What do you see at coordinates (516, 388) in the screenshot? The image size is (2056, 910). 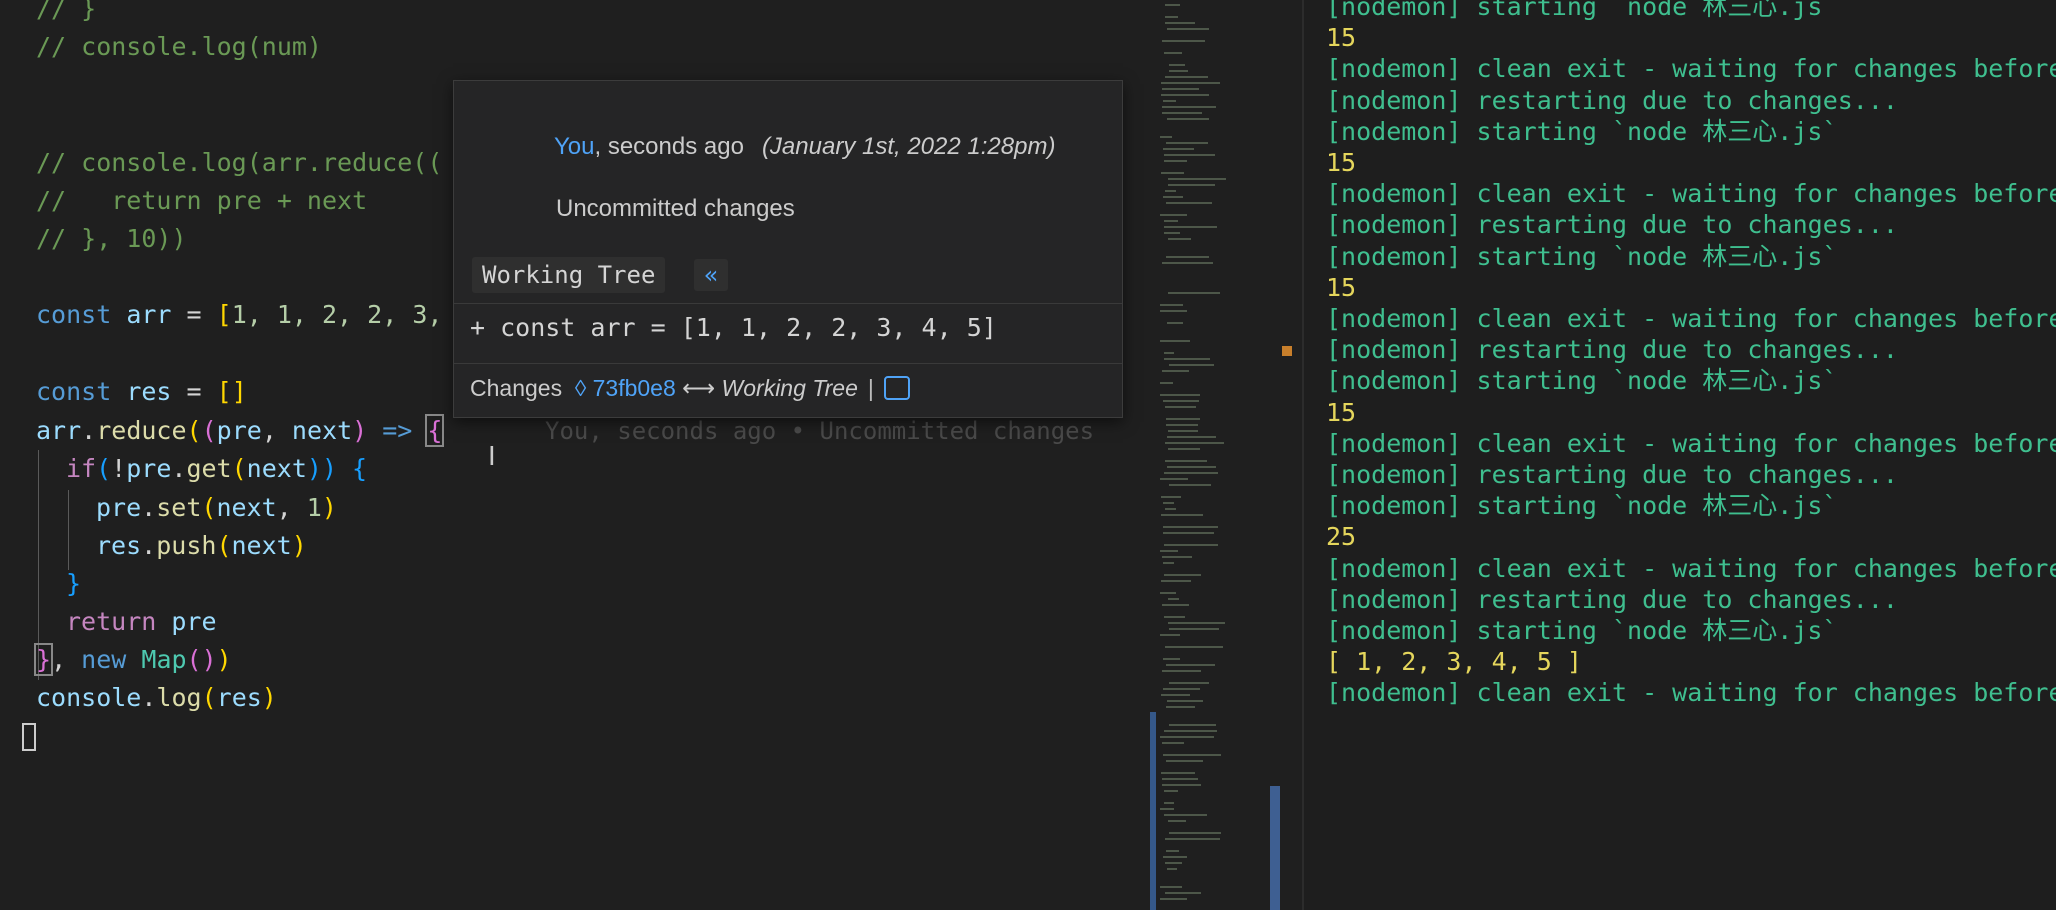 I see `changes-label: Changes` at bounding box center [516, 388].